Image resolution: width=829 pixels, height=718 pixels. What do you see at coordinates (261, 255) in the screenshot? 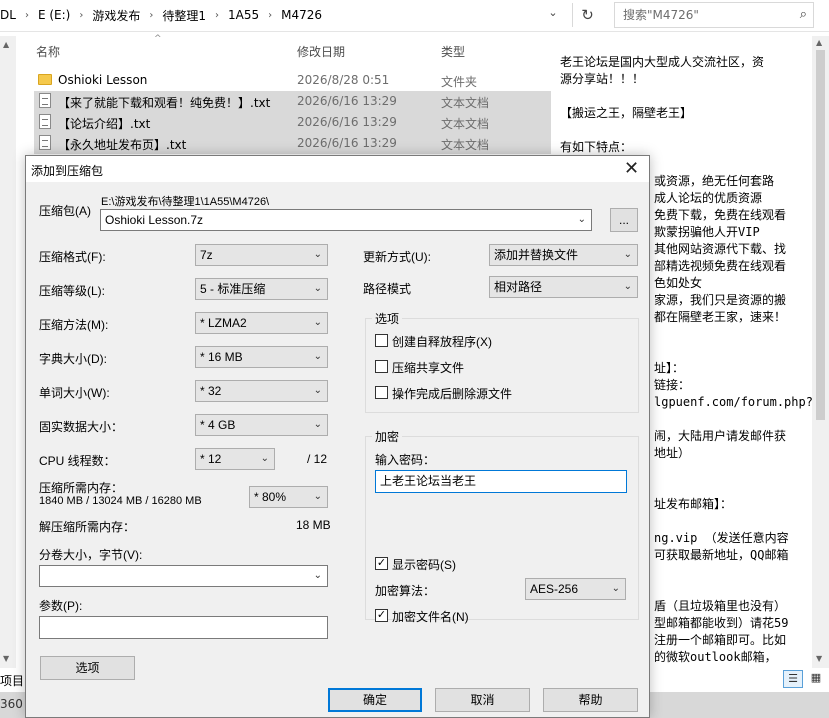
I see `format-select: 7z ⌄` at bounding box center [261, 255].